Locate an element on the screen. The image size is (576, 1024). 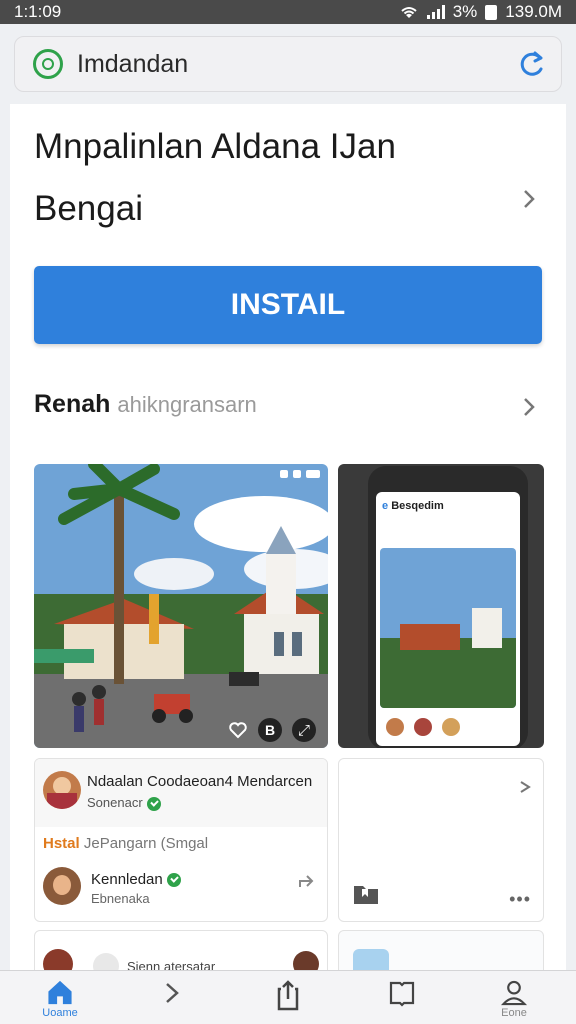
phone-screen-header: e Besqedim is located at coordinates (413, 506).